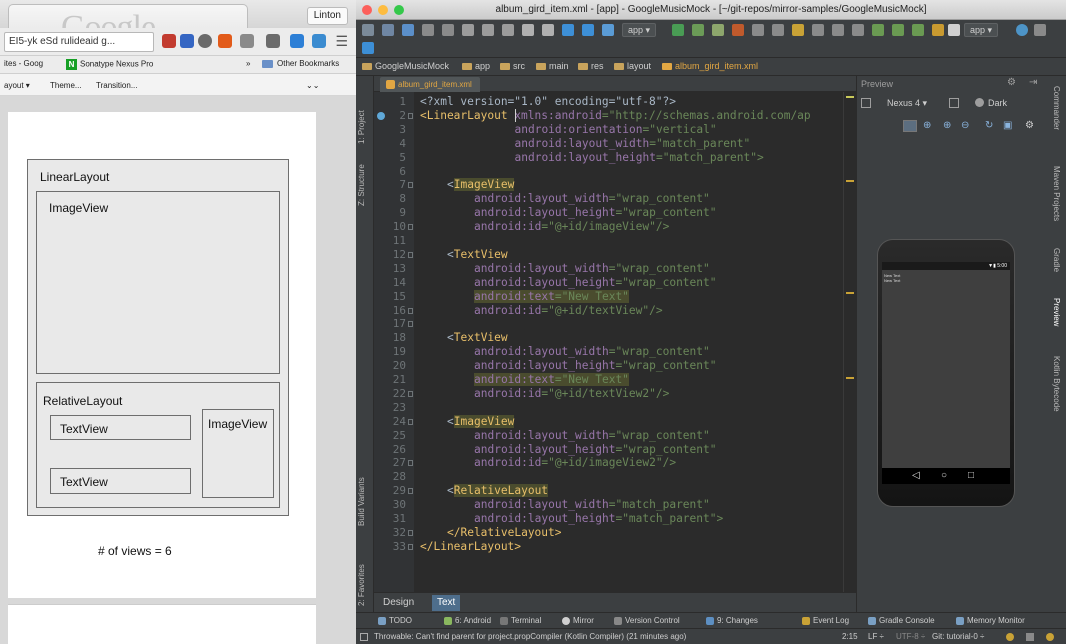  I want to click on sdk-manager-icon, so click(878, 30).